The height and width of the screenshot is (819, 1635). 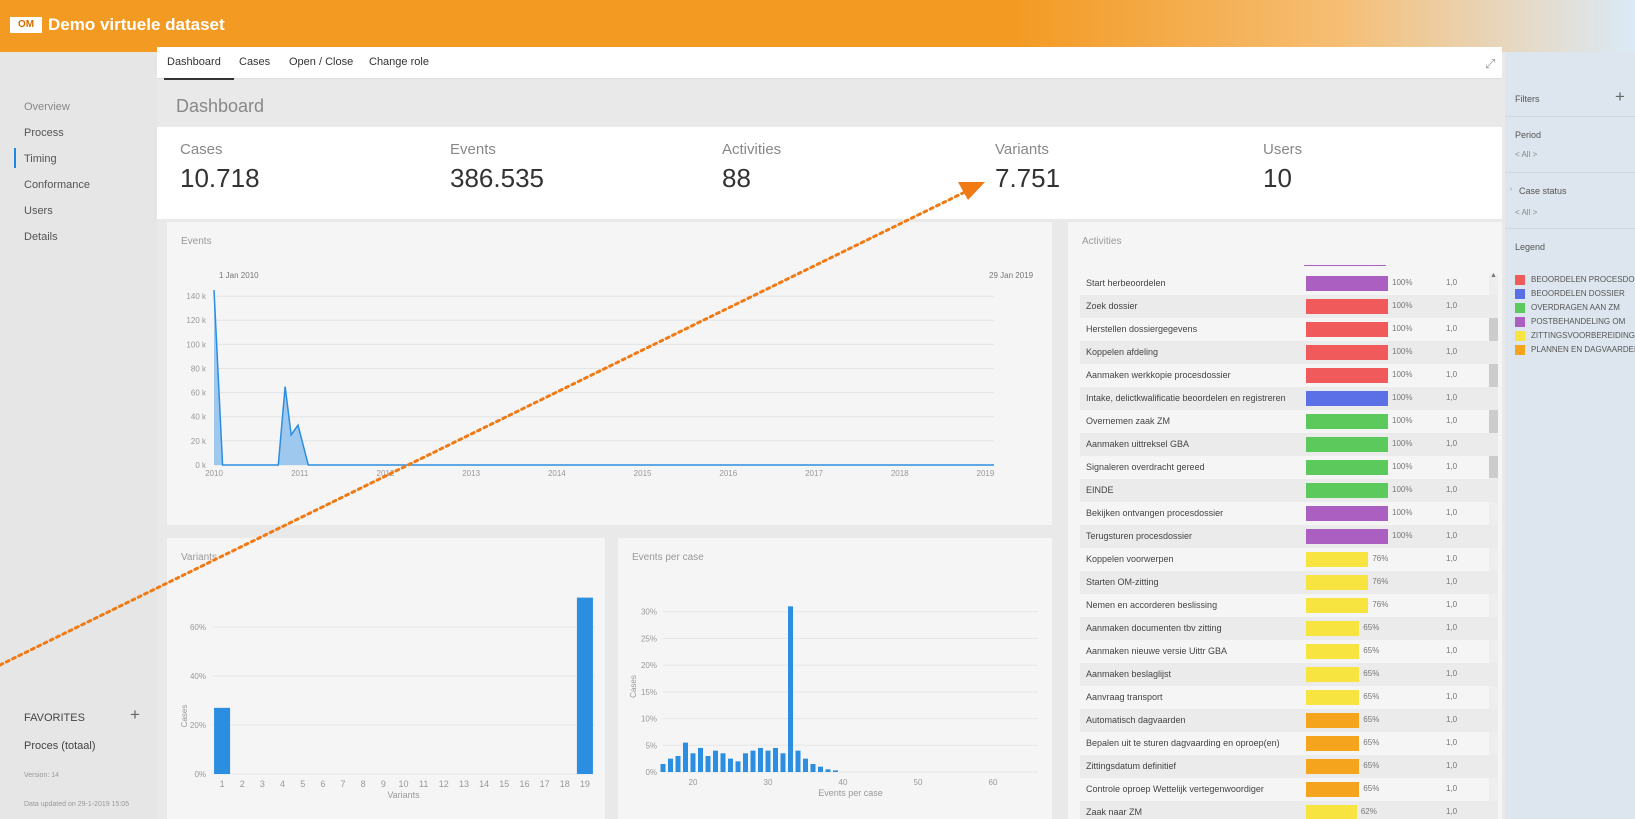 I want to click on activity-row: EINDE 100% 1,0, so click(x=1289, y=490).